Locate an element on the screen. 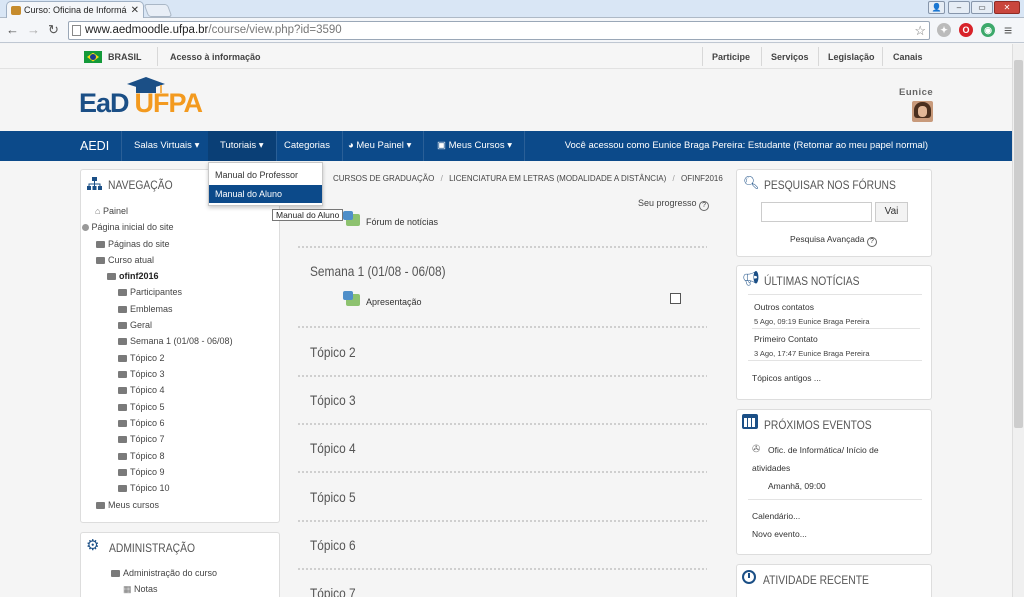 The image size is (1024, 597). nav-topico-2: Tópico 2 is located at coordinates (141, 358).